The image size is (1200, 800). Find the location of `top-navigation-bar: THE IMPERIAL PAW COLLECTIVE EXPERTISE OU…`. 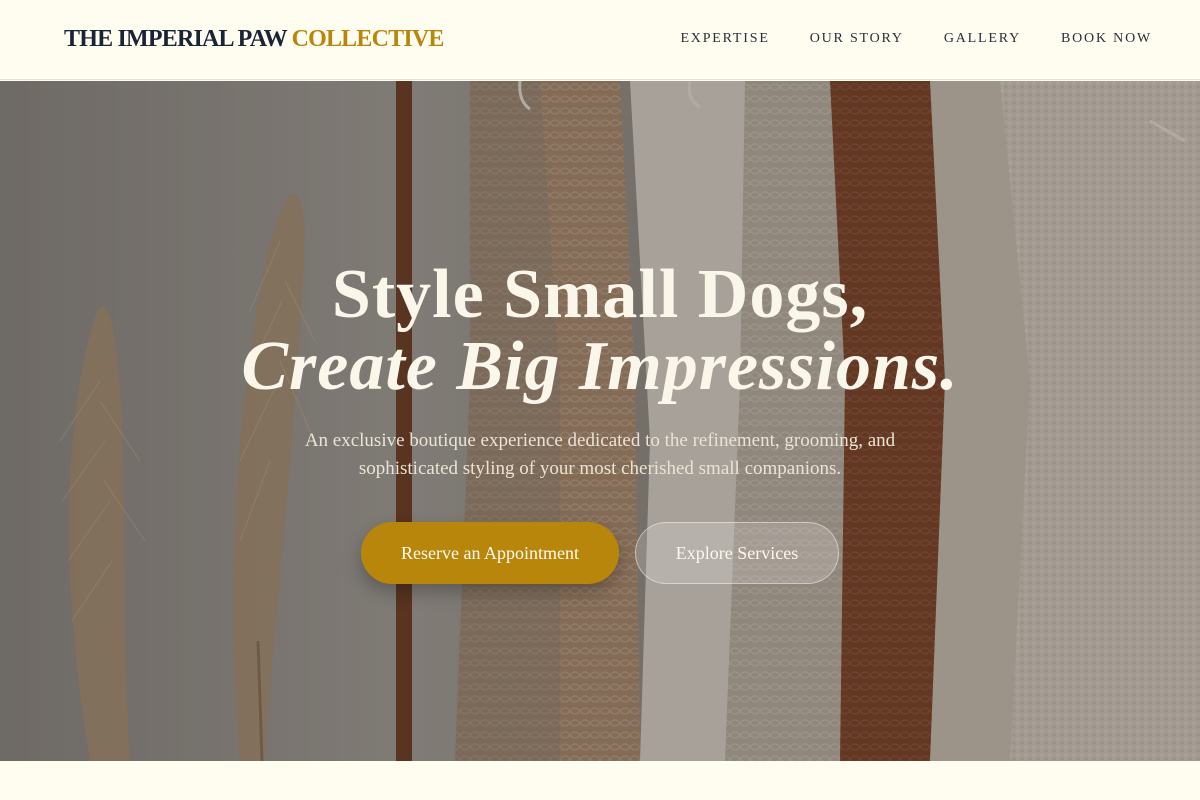

top-navigation-bar: THE IMPERIAL PAW COLLECTIVE EXPERTISE OU… is located at coordinates (600, 40).